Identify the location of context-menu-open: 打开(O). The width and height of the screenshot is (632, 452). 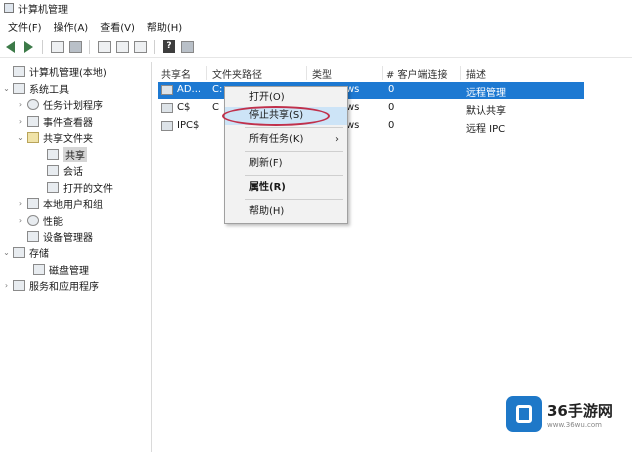
(286, 98).